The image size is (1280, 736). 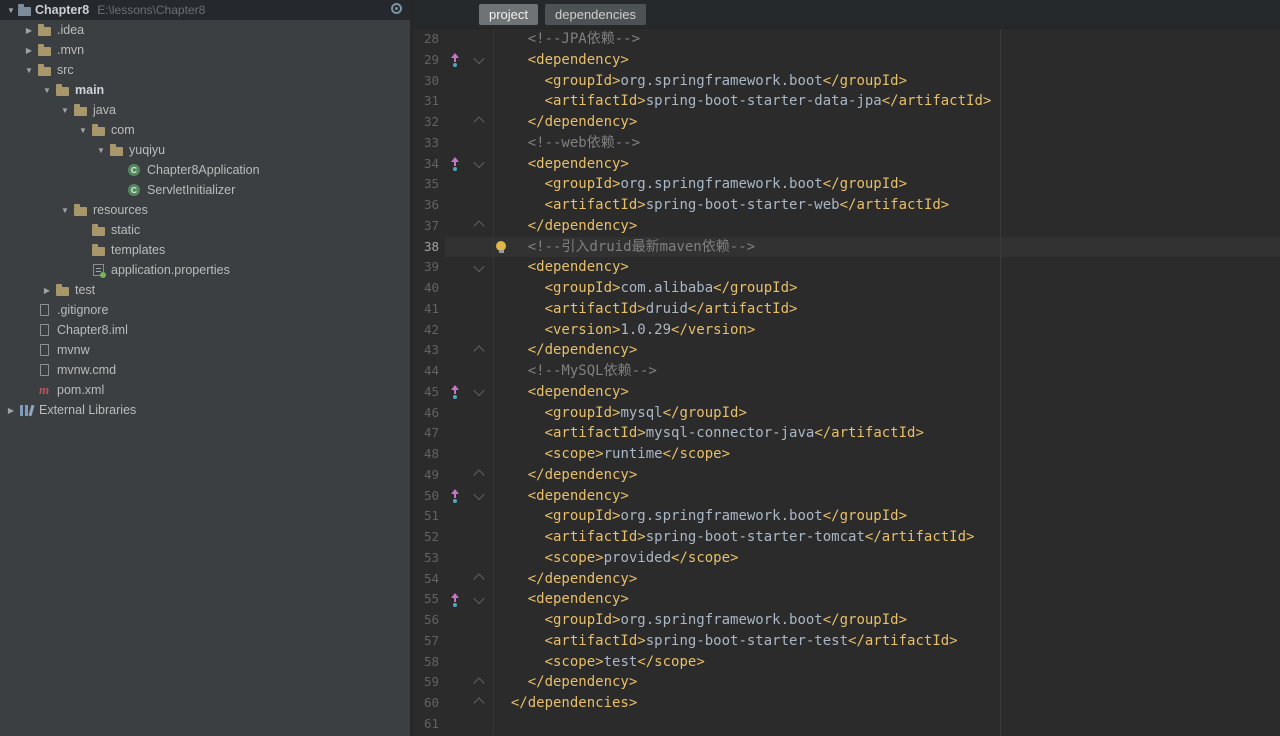 I want to click on tree-item-mvnw-cmd: mvnw.cmd, so click(x=205, y=370).